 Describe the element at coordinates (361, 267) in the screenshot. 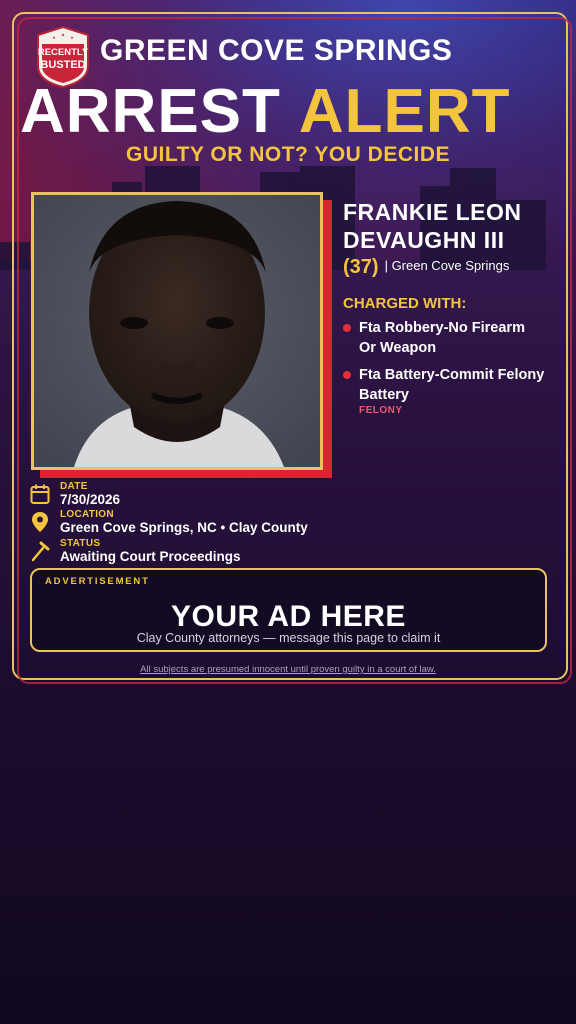

I see `subject-age: (37)` at that location.